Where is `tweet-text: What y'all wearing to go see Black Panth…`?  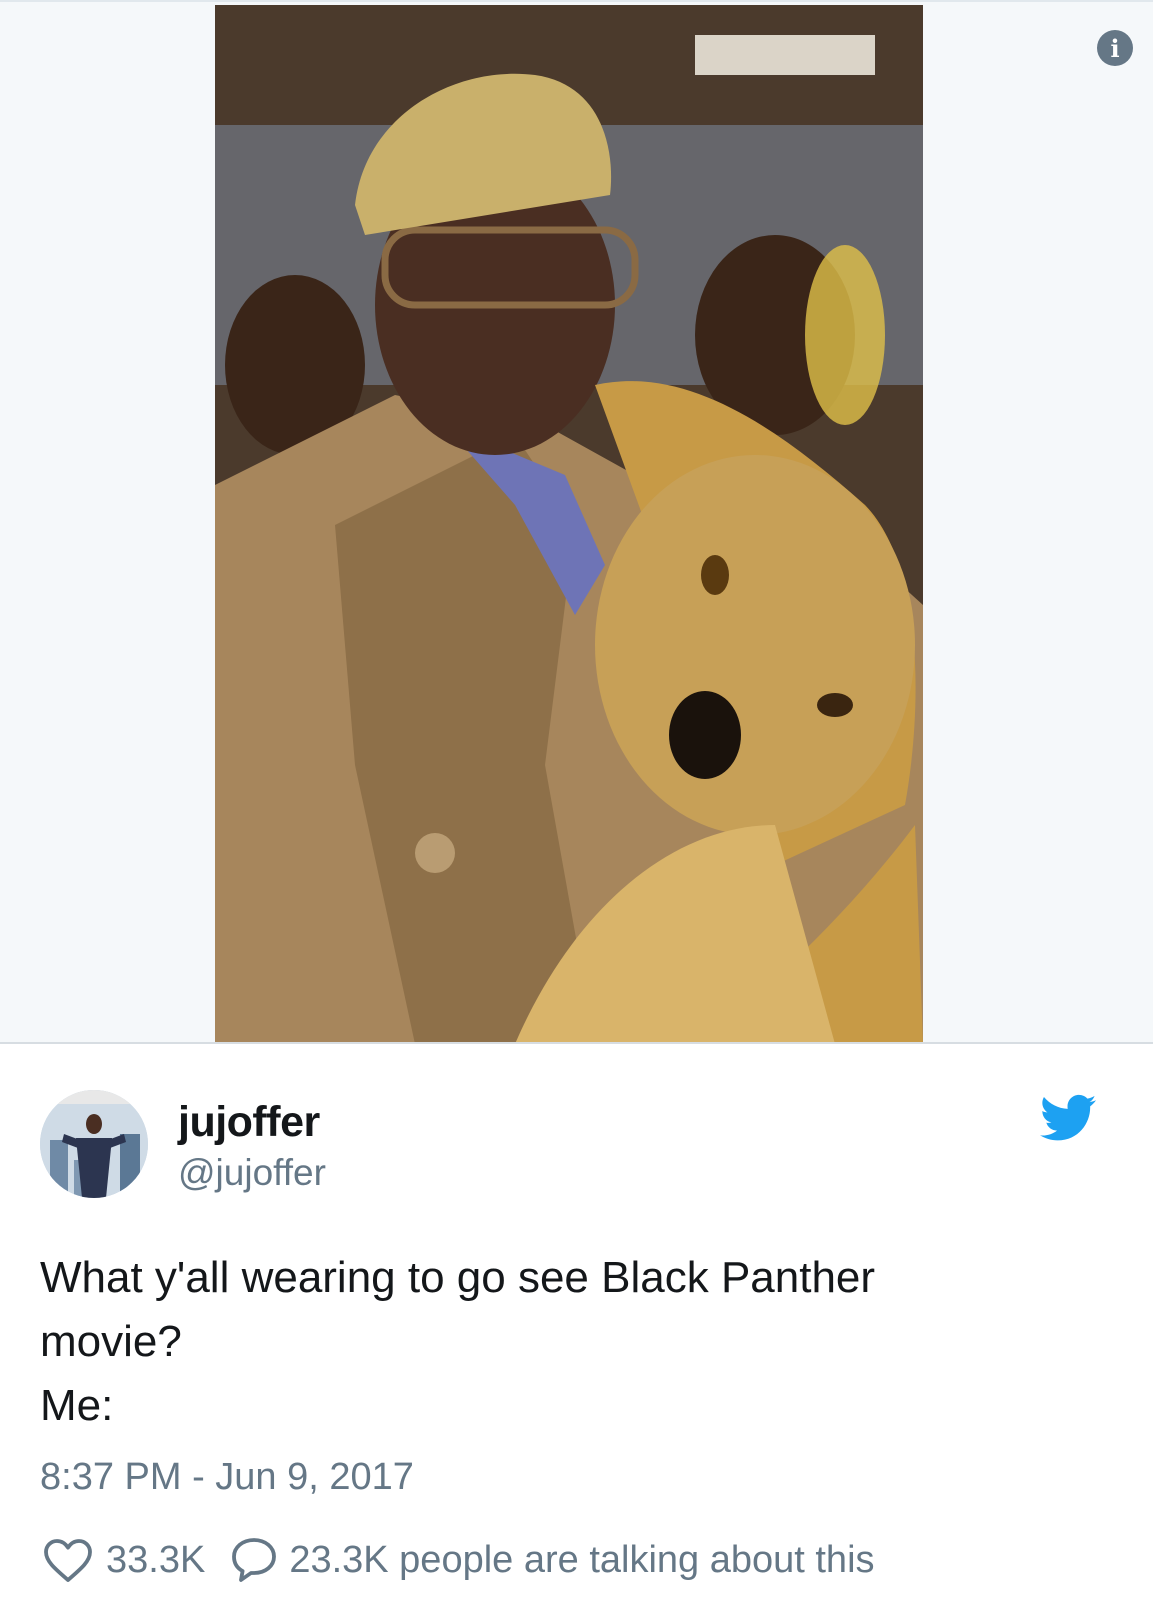 tweet-text: What y'all wearing to go see Black Panth… is located at coordinates (540, 1342).